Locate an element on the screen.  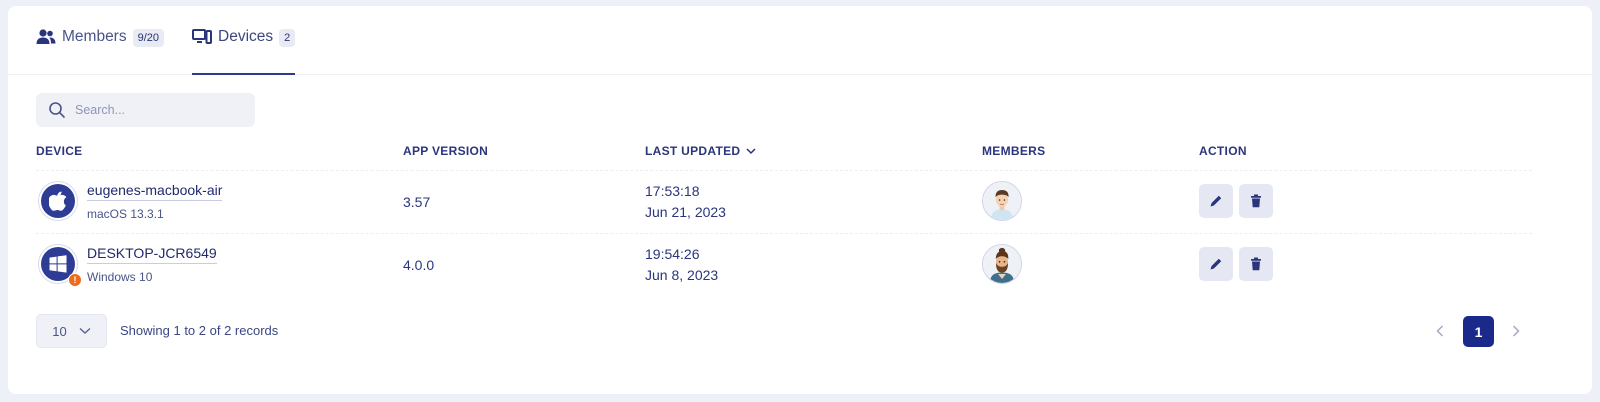
search-icon is located at coordinates (57, 110).